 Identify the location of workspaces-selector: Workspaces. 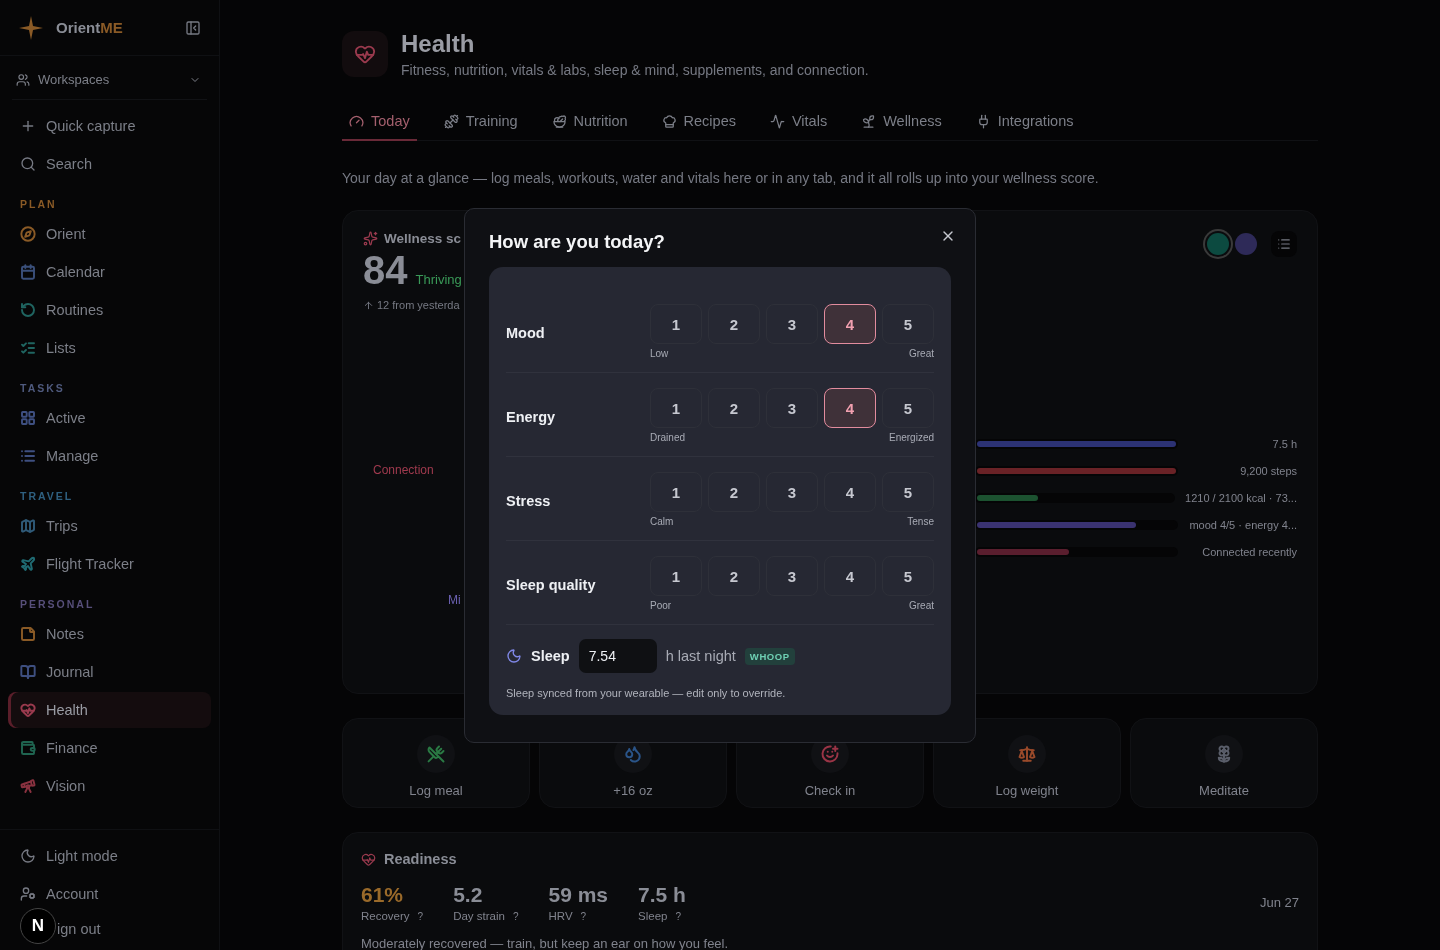
(109, 80).